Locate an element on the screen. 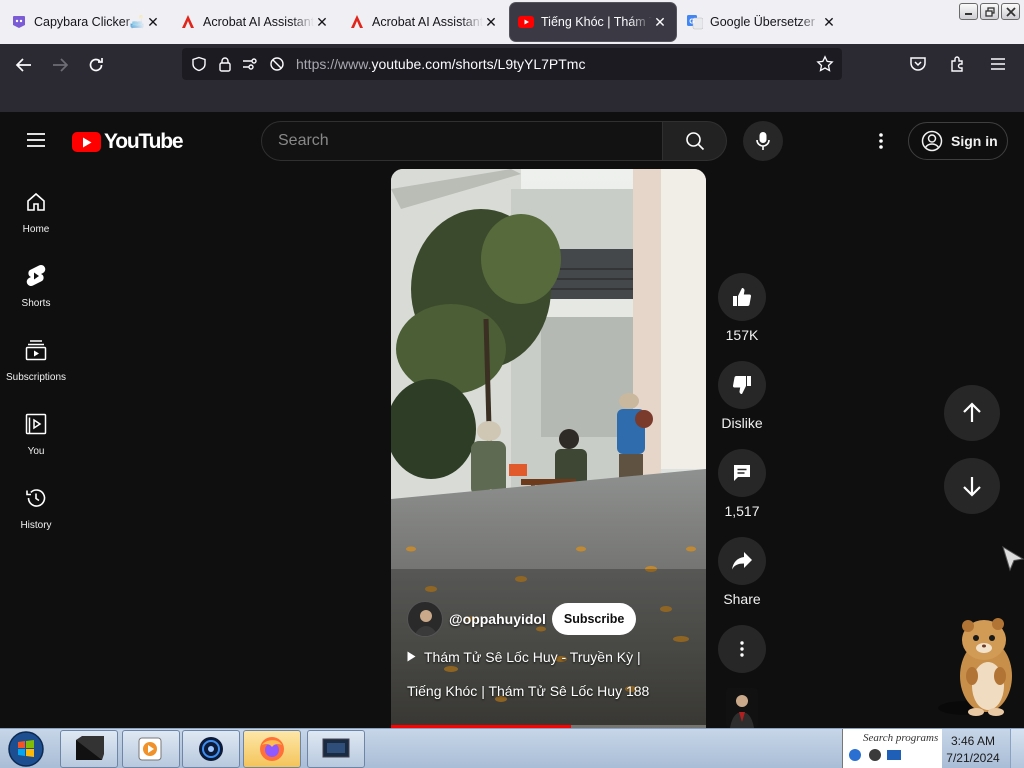 The height and width of the screenshot is (768, 1024). short-title: Thám Tử Sê Lốc Huy - Truyền Kỳ | is located at coordinates (524, 657).